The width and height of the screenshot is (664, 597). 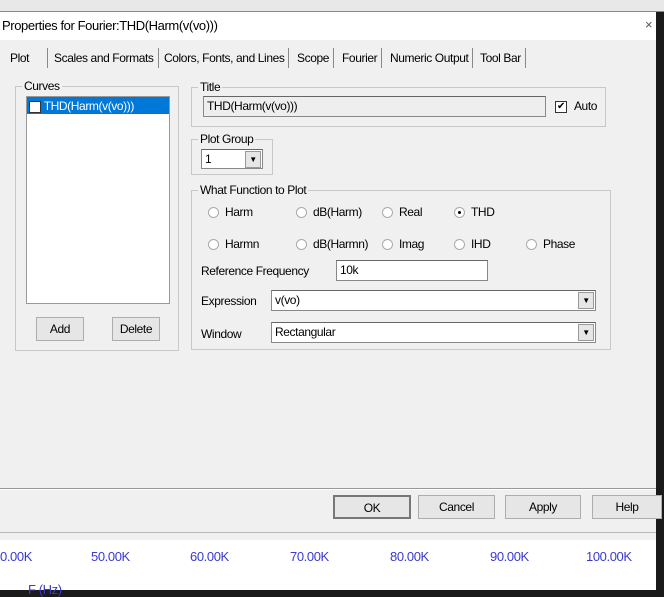 I want to click on window-value: Rectangular, so click(x=305, y=332).